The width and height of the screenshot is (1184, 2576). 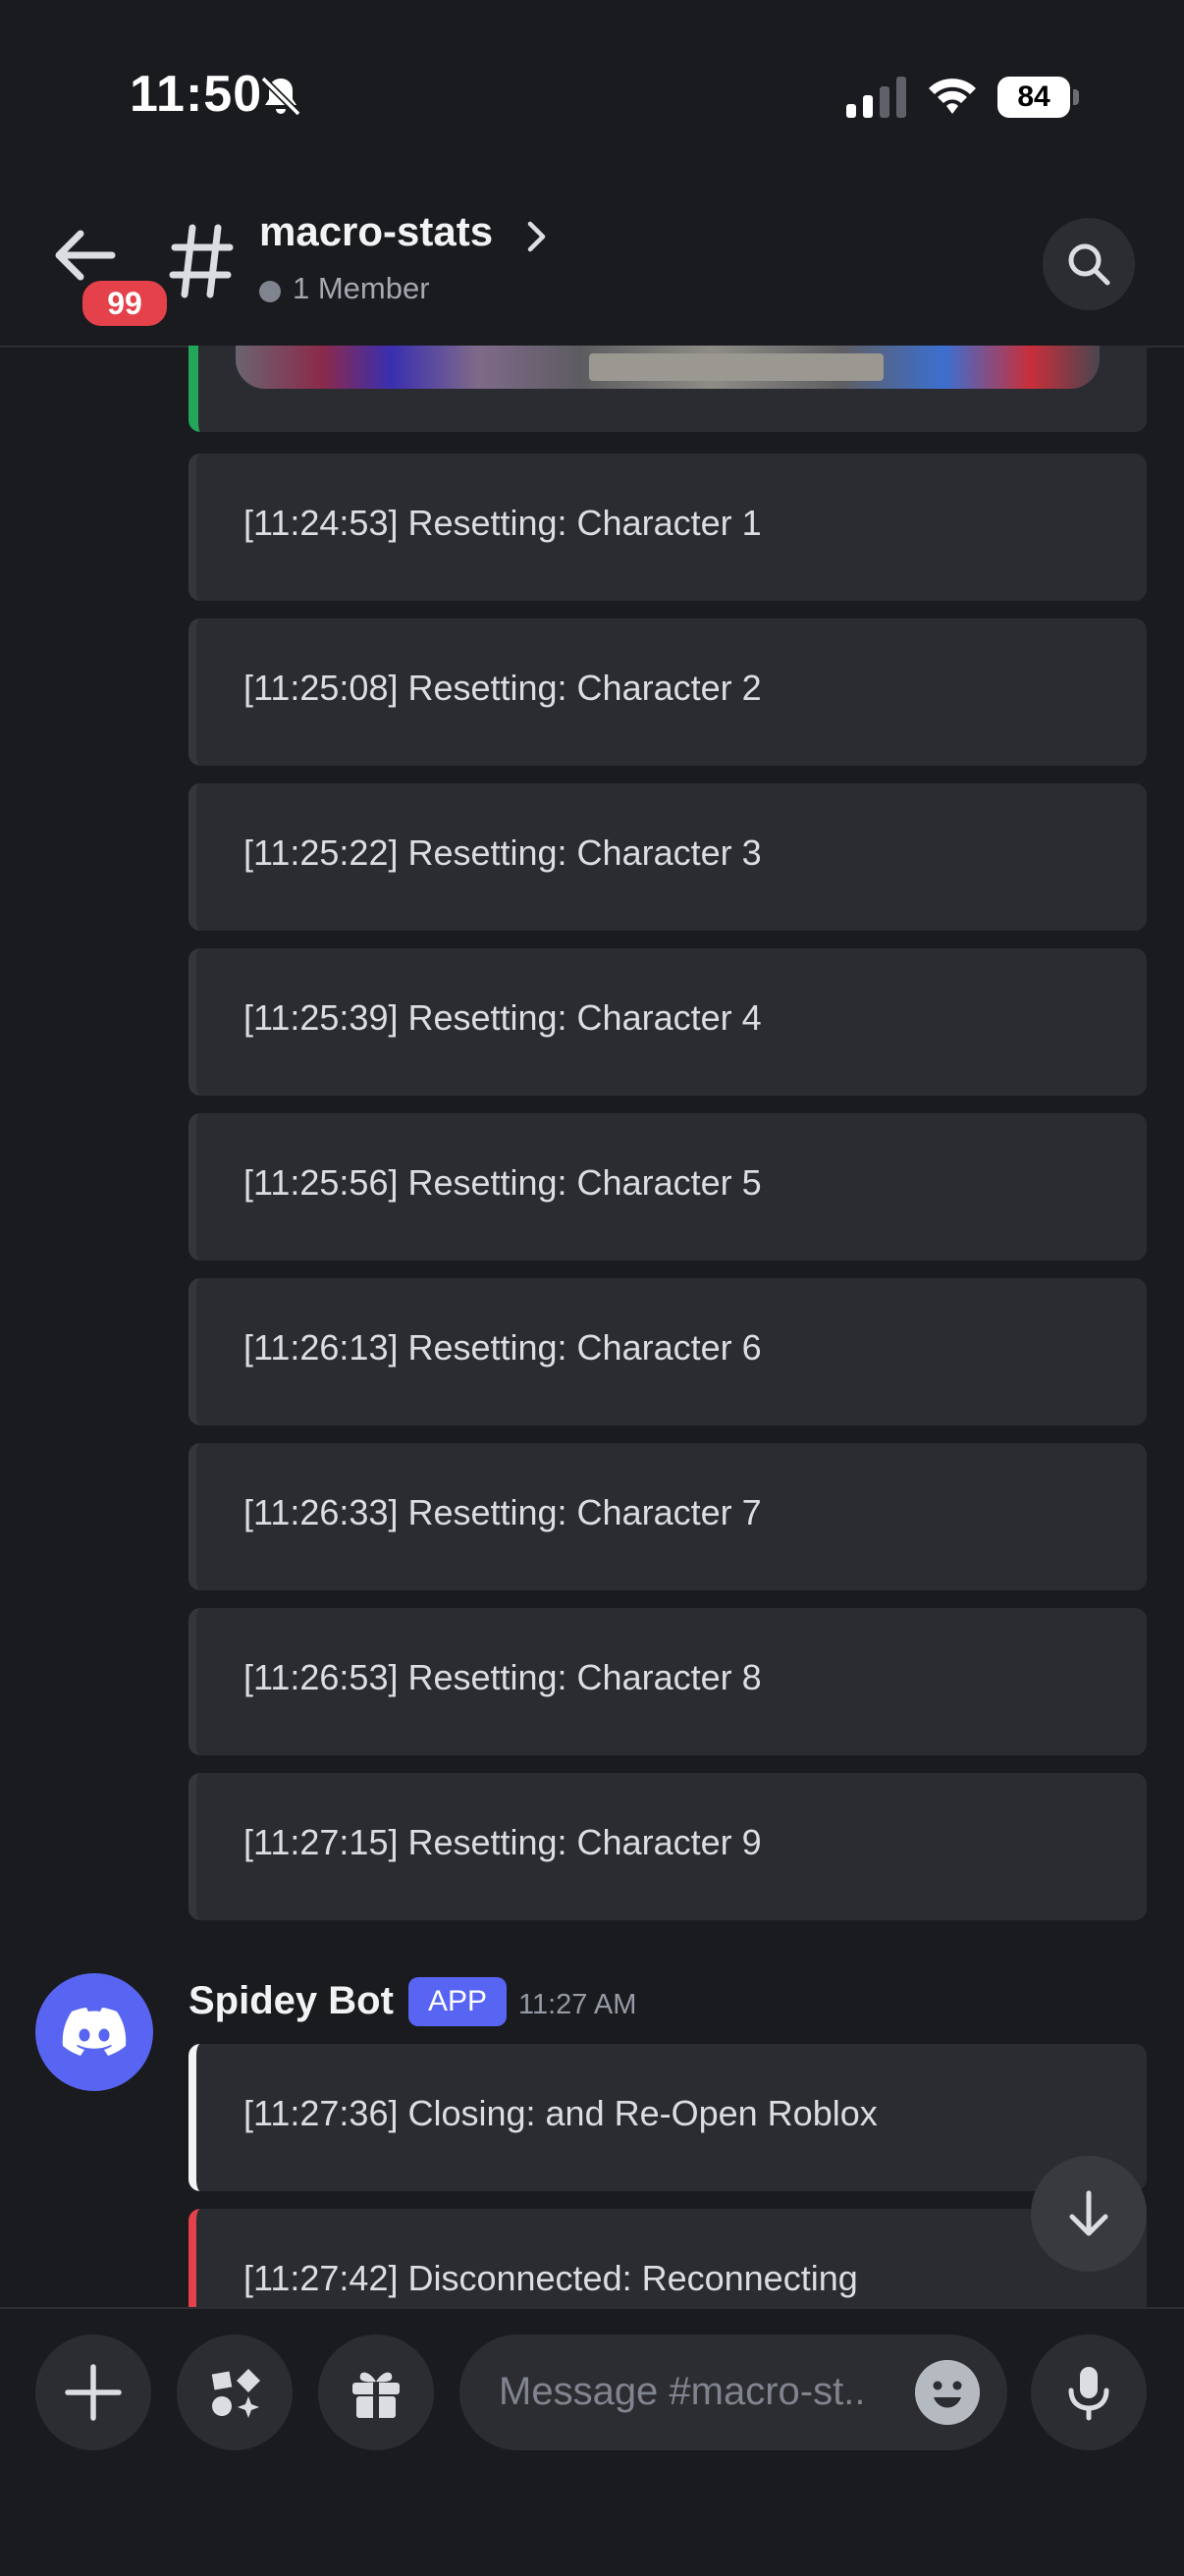 I want to click on message-embed: [11:25:39] Resetting: Character 4, so click(x=667, y=1022).